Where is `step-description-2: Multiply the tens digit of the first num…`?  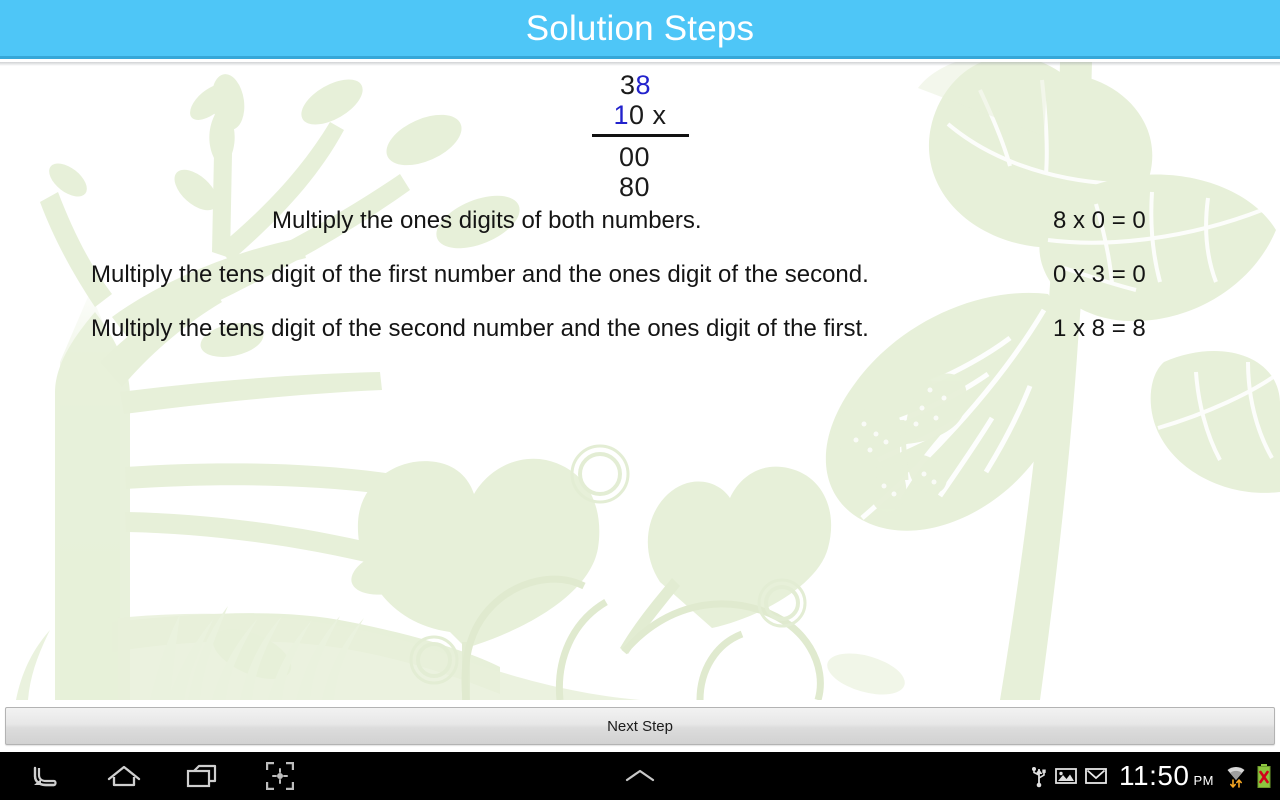
step-description-2: Multiply the tens digit of the first num… is located at coordinates (480, 274).